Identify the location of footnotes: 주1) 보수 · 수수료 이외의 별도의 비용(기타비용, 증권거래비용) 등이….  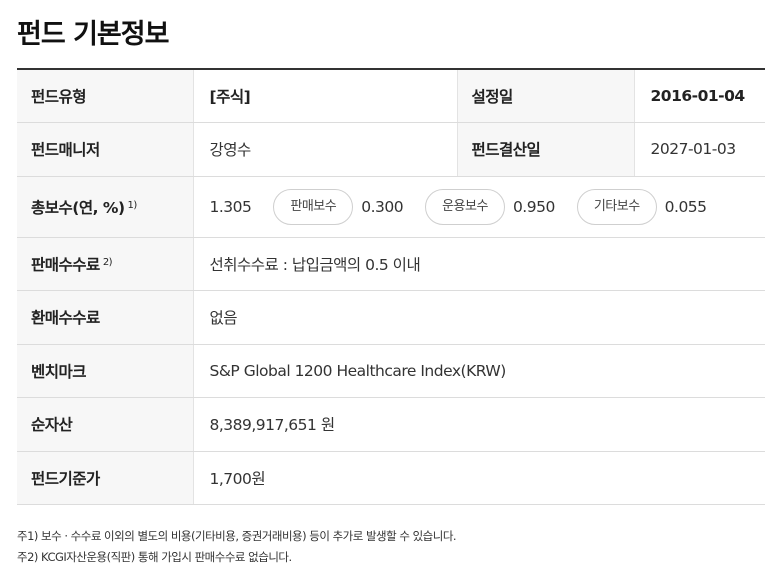
(237, 547).